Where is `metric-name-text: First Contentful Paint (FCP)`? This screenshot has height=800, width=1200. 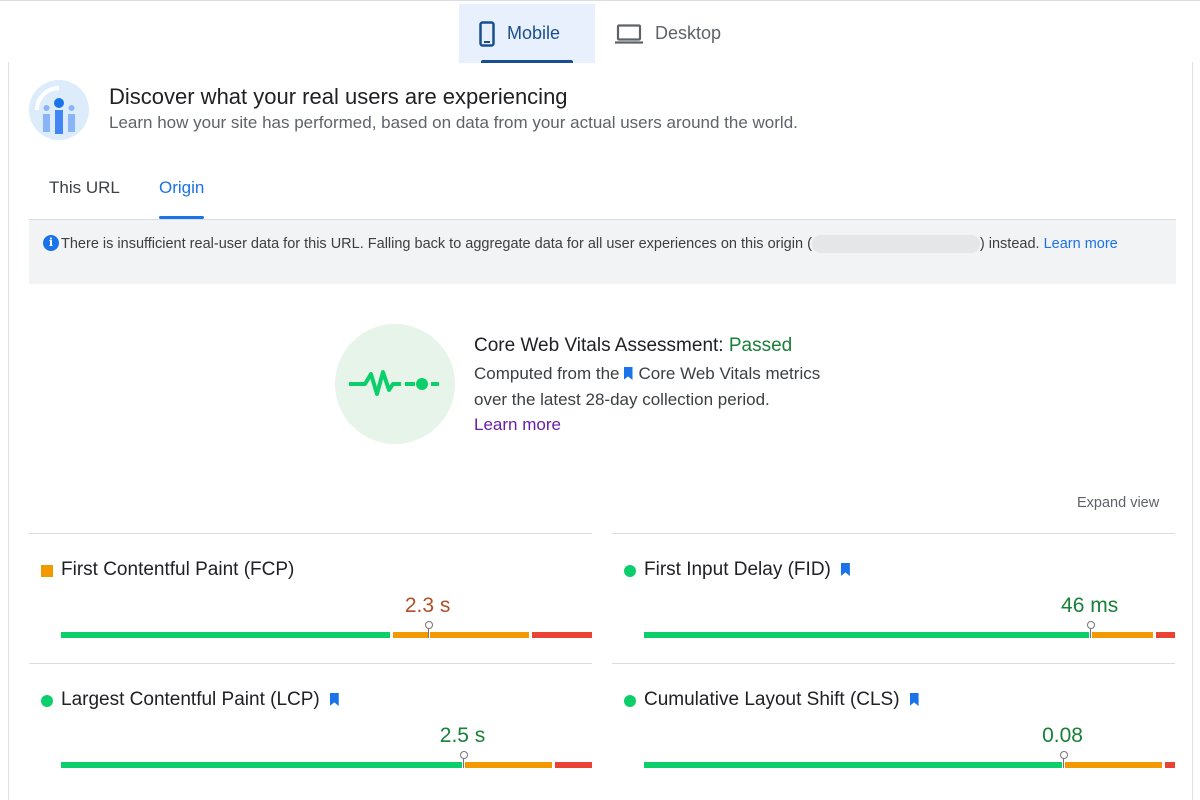
metric-name-text: First Contentful Paint (FCP) is located at coordinates (178, 569).